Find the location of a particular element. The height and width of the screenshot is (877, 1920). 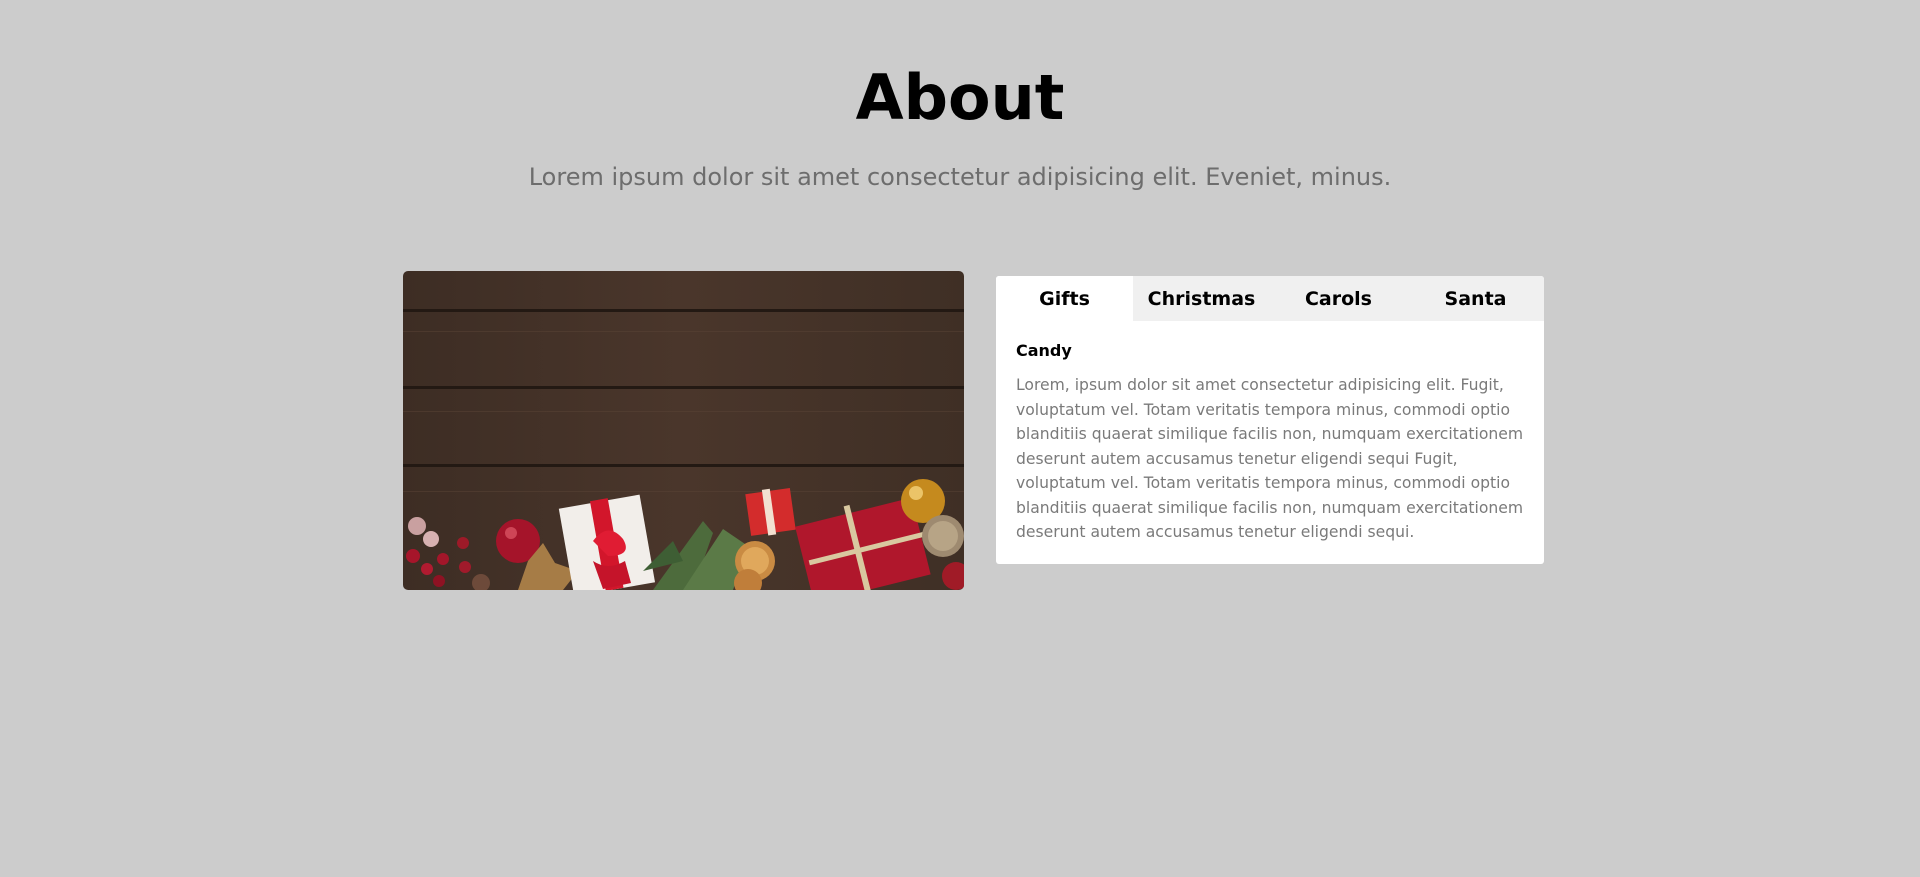

hero-image is located at coordinates (683, 430).